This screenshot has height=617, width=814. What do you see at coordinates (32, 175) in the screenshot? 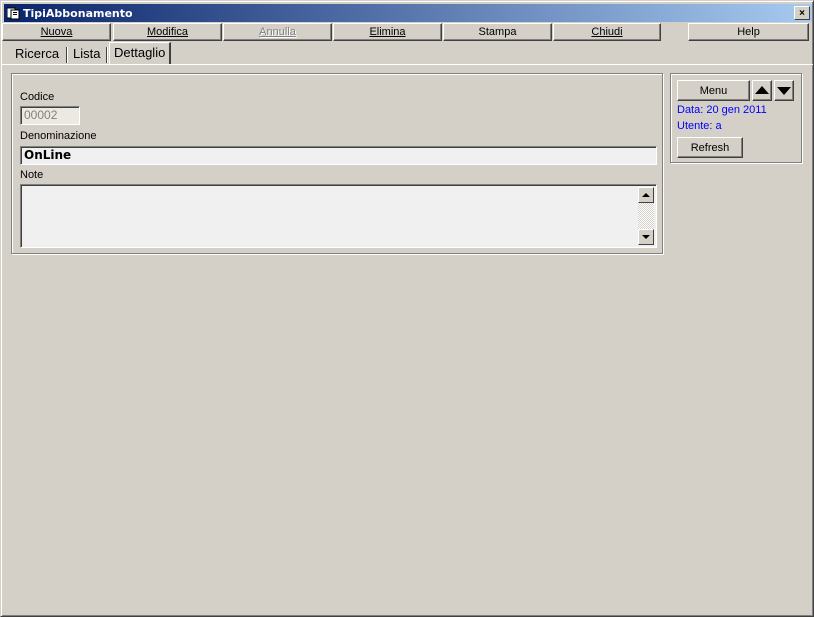
I see `note-label: Note` at bounding box center [32, 175].